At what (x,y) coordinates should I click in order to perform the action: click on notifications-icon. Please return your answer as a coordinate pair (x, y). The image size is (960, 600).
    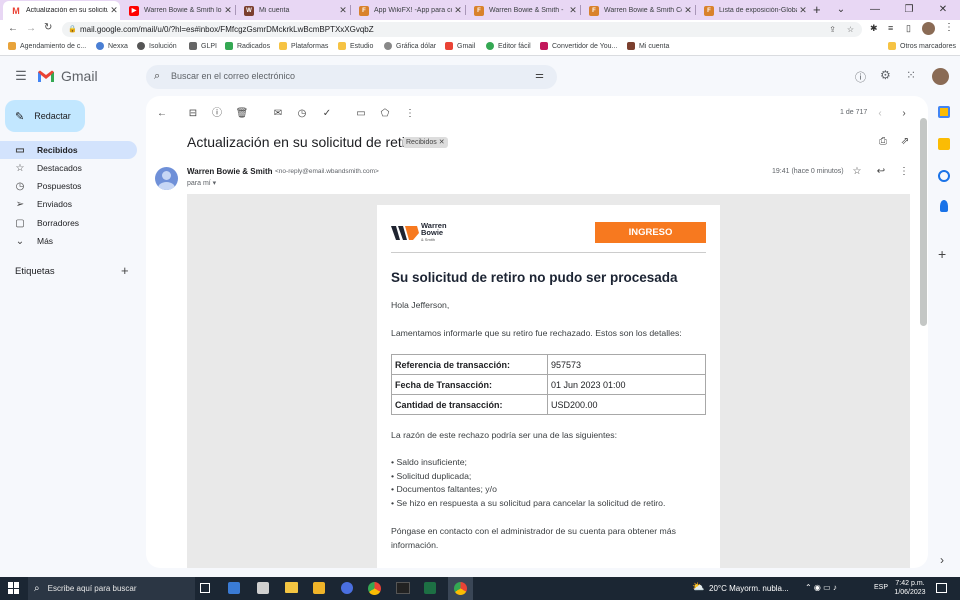
    Looking at the image, I should click on (941, 588).